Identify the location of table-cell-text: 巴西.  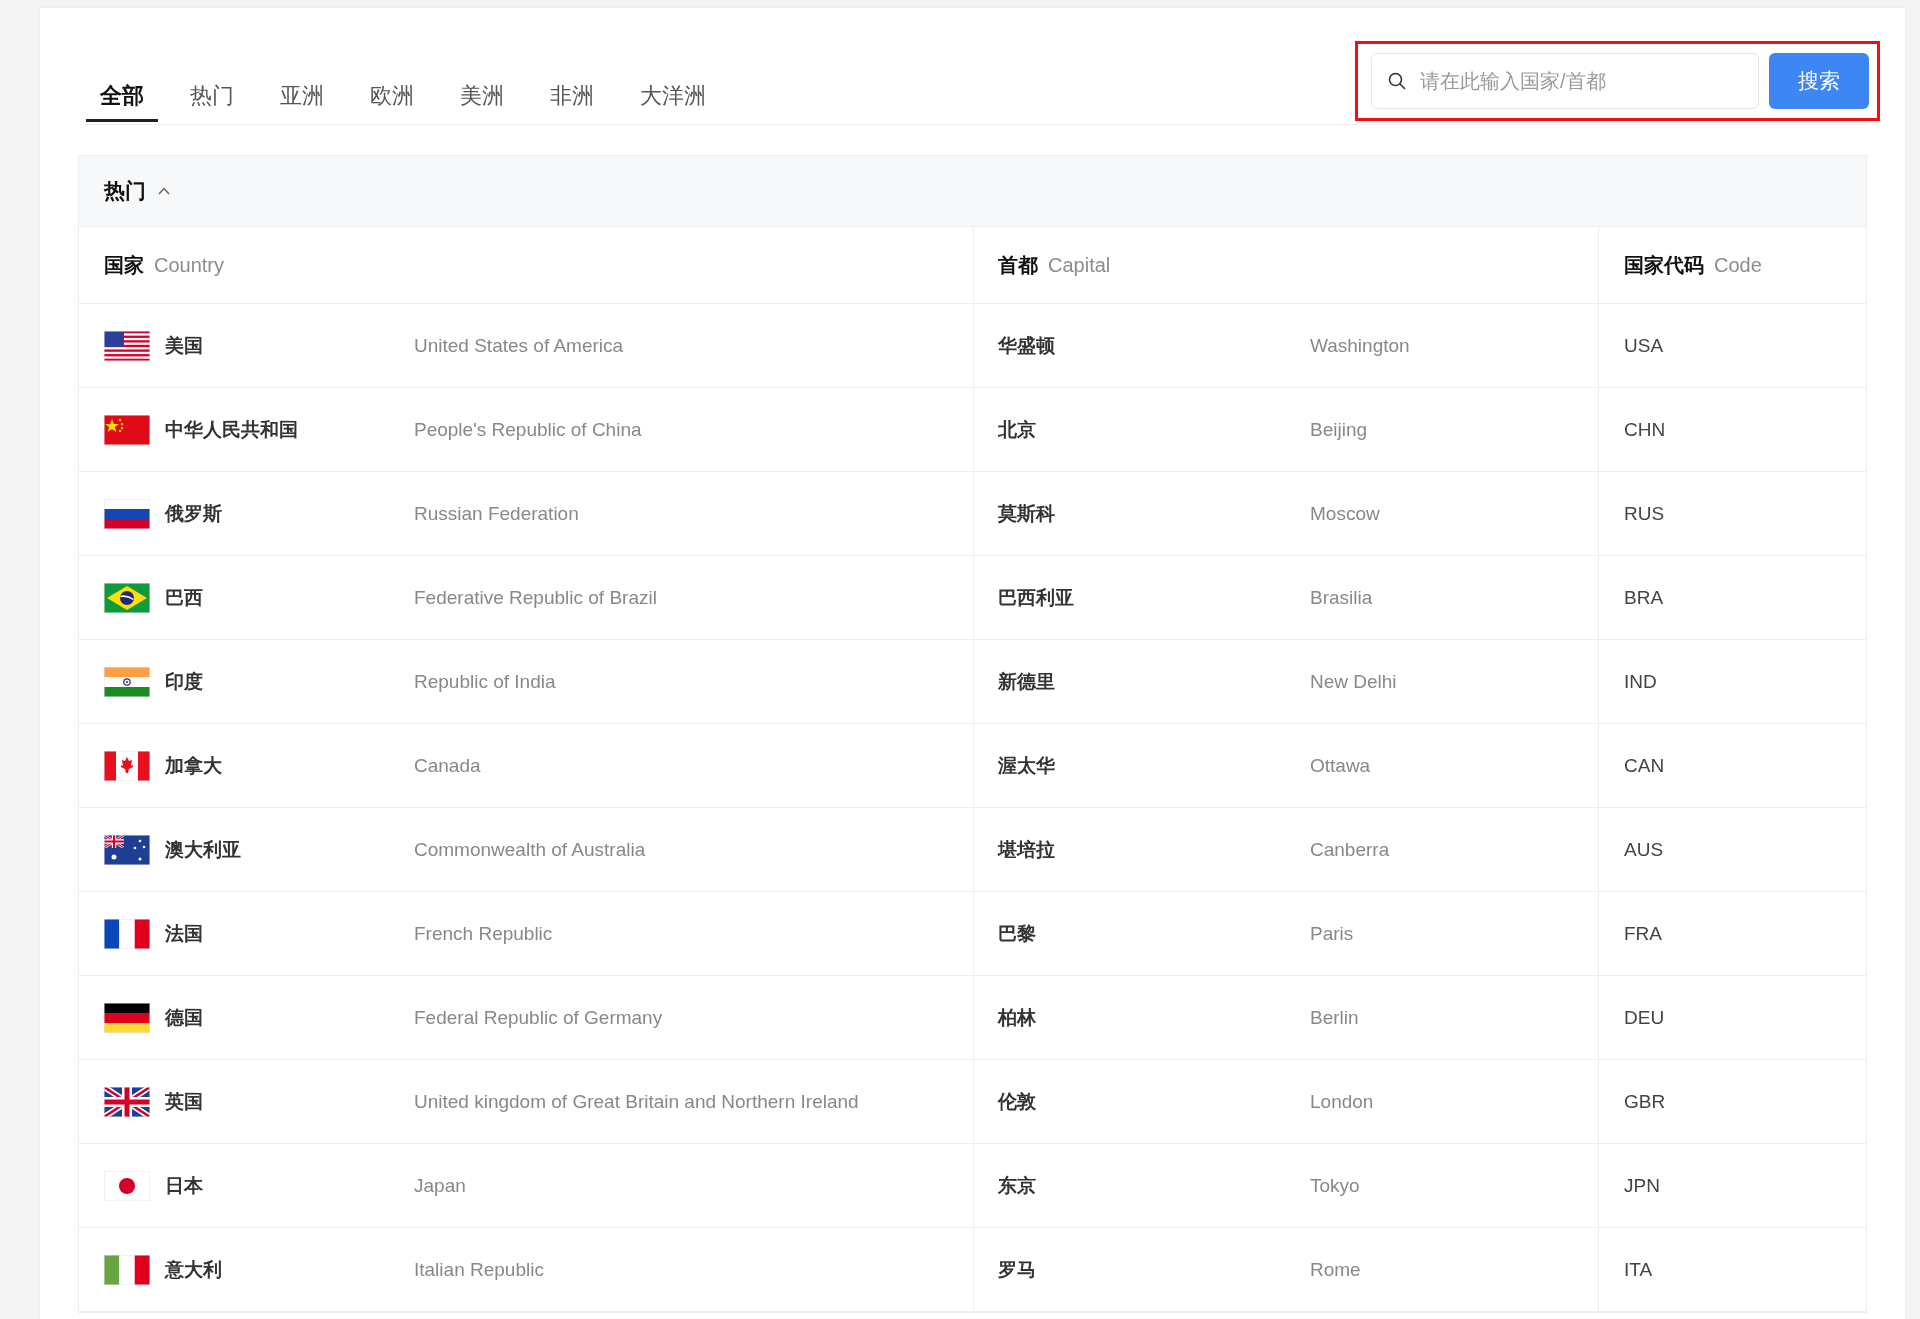
(184, 597).